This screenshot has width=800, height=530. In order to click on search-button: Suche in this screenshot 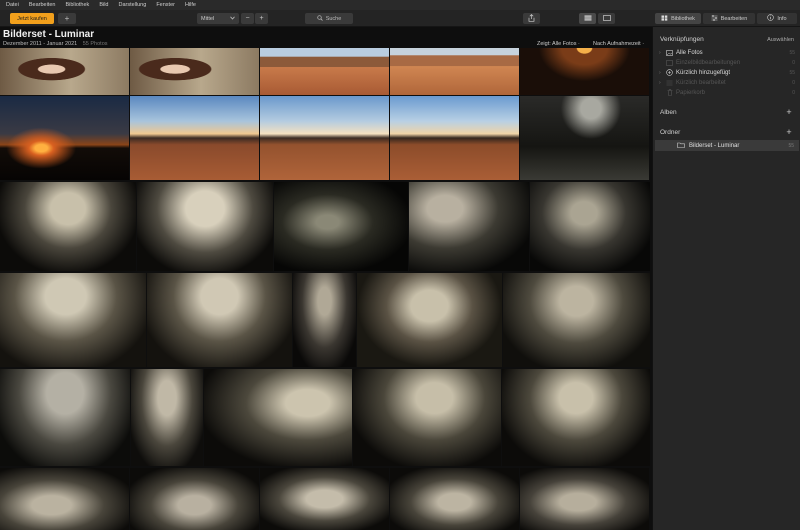, I will do `click(329, 18)`.